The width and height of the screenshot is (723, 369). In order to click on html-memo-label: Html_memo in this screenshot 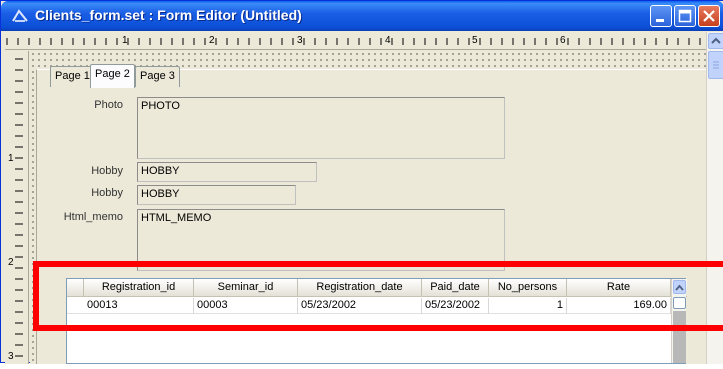, I will do `click(93, 217)`.